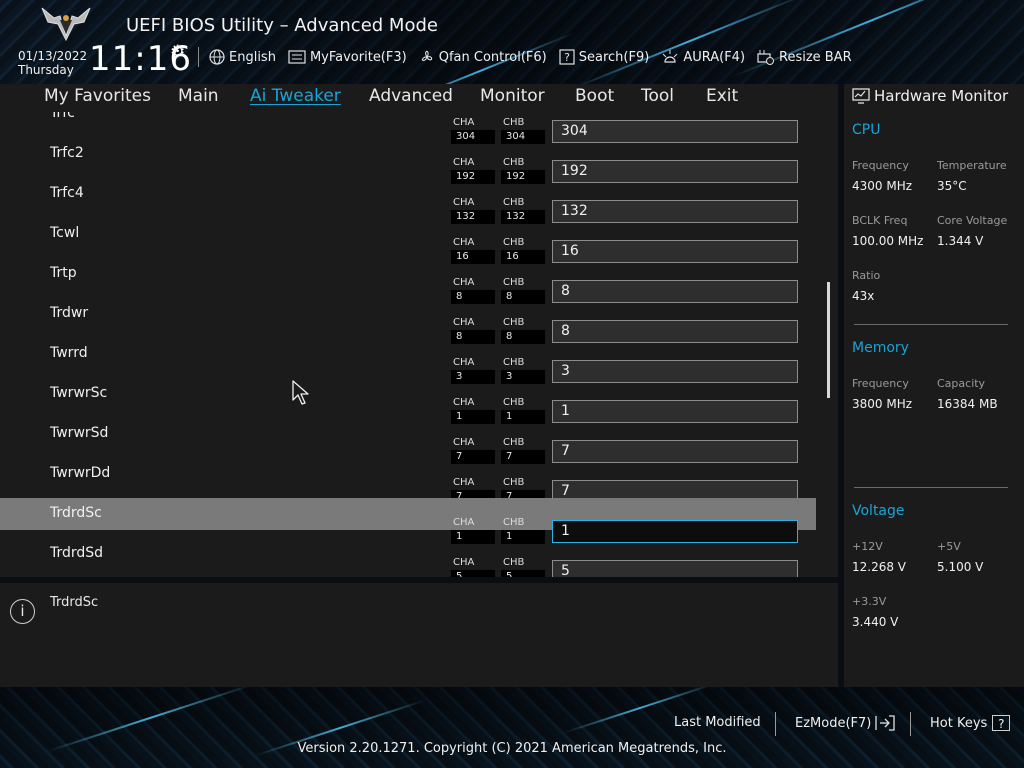 Image resolution: width=1024 pixels, height=768 pixels. What do you see at coordinates (295, 96) in the screenshot?
I see `tab-ai-tweaker: Ai Tweaker` at bounding box center [295, 96].